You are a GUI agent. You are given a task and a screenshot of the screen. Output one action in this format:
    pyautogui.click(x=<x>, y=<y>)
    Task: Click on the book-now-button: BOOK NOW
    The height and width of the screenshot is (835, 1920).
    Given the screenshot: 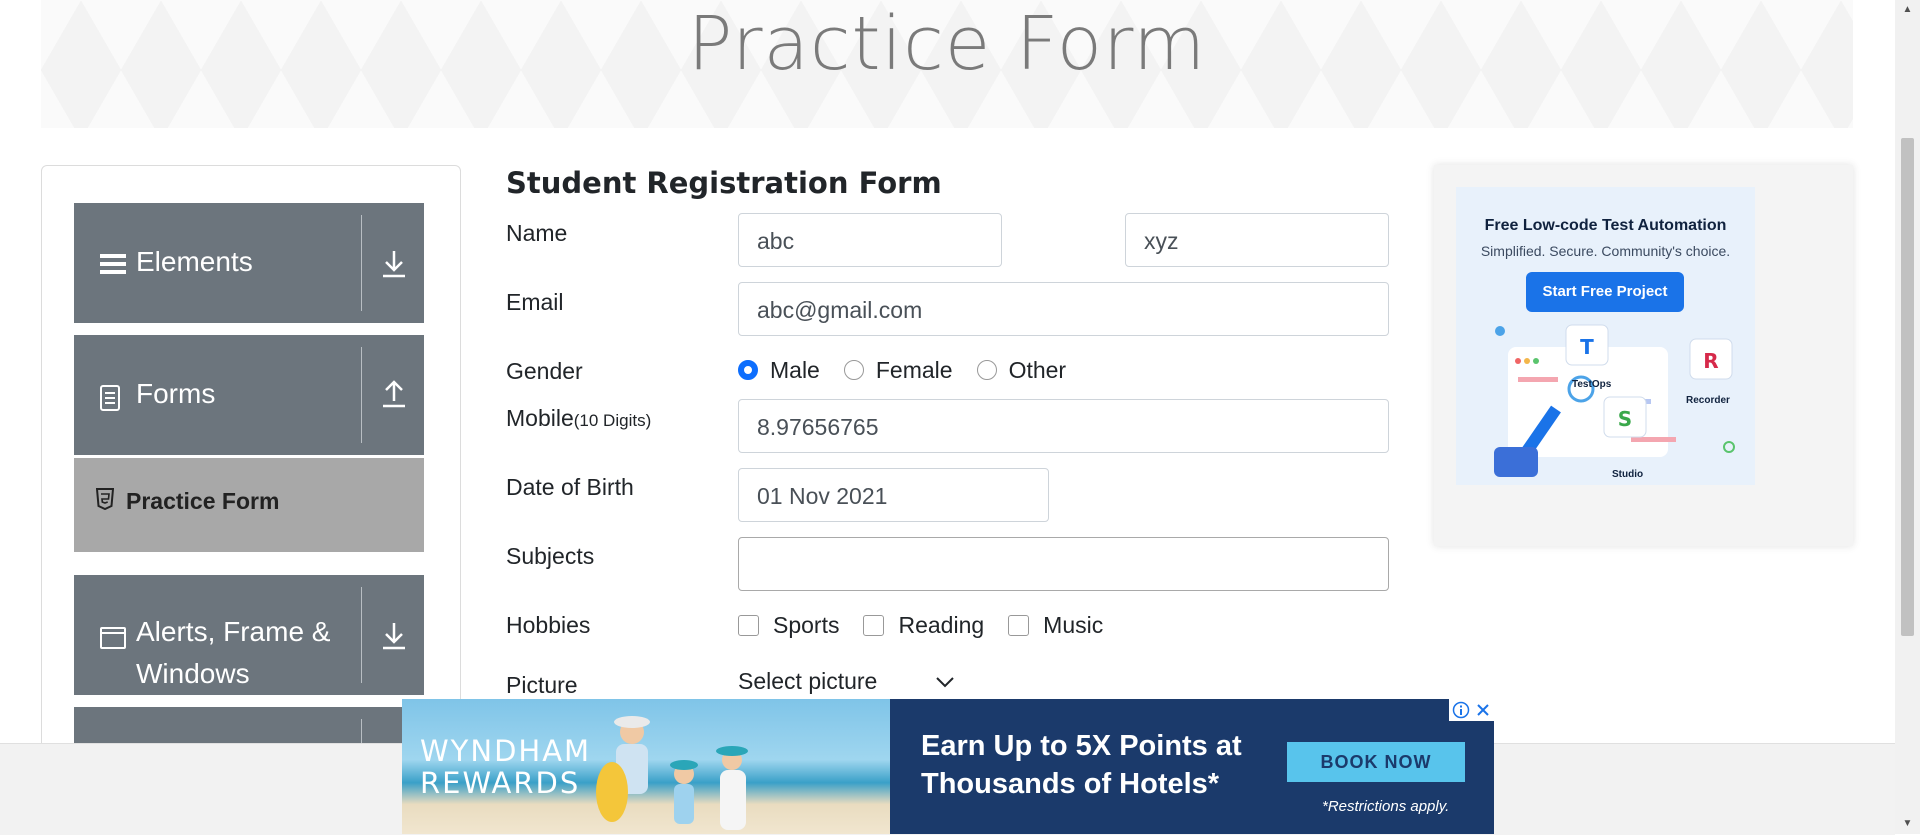 What is the action you would take?
    pyautogui.click(x=1376, y=762)
    